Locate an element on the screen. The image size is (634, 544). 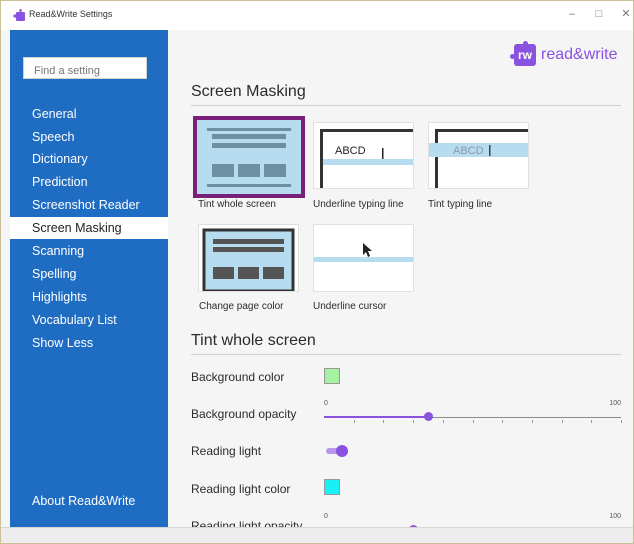
tint-whole-screen-preview is located at coordinates (249, 157).